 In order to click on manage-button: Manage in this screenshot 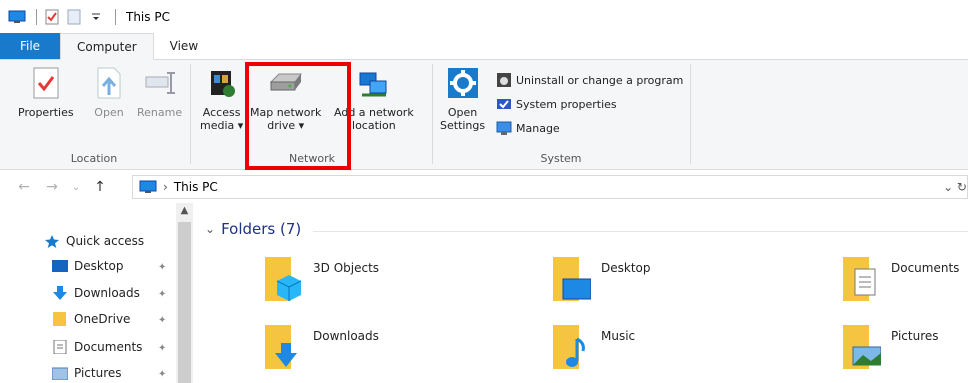, I will do `click(528, 128)`.